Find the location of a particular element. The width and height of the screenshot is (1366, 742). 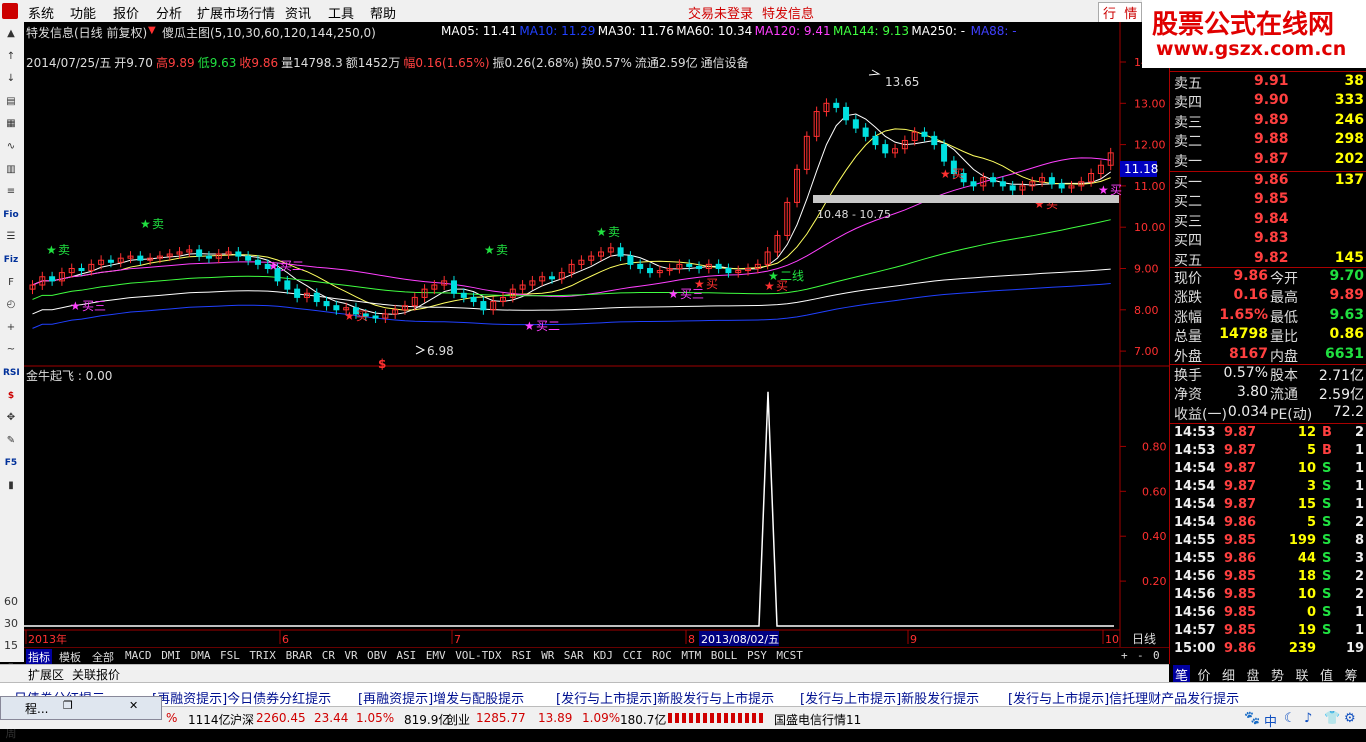

indicator-tab-macd: MACD is located at coordinates (138, 655).